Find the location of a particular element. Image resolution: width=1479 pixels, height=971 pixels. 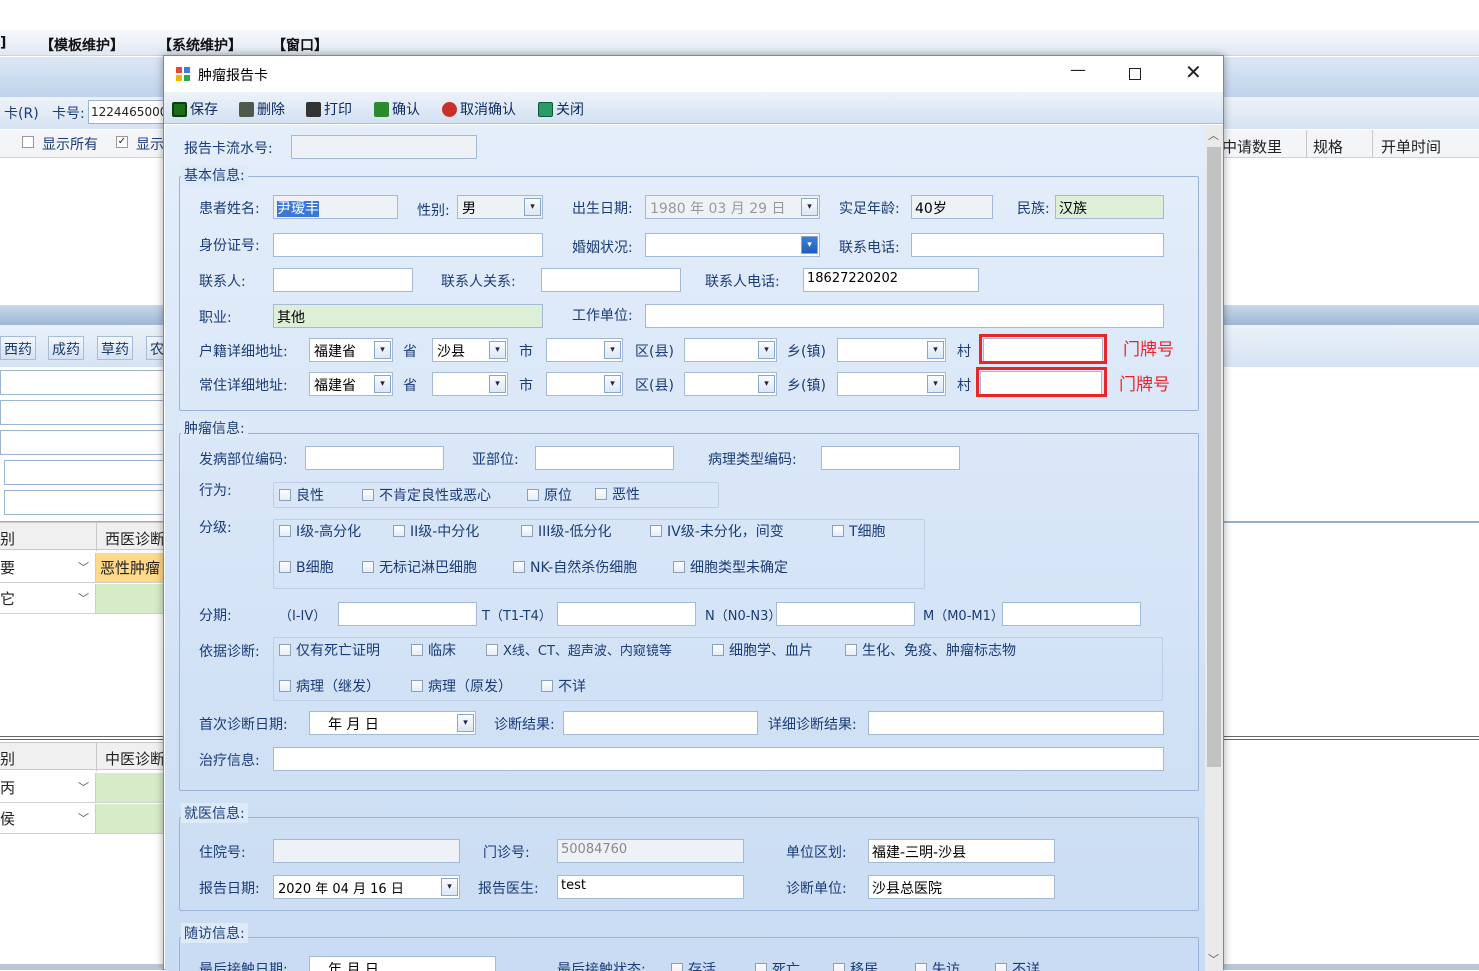

status-unknown: 不详 is located at coordinates (1017, 965).